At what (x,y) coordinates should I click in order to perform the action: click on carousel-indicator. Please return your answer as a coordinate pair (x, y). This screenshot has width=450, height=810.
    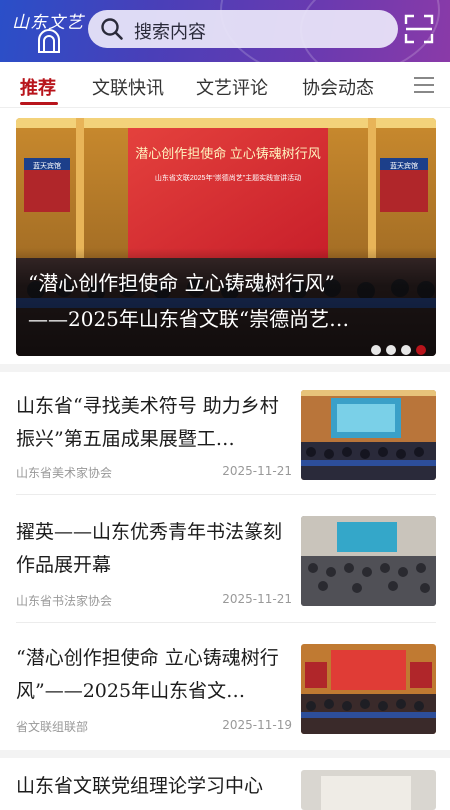
    Looking at the image, I should click on (396, 347).